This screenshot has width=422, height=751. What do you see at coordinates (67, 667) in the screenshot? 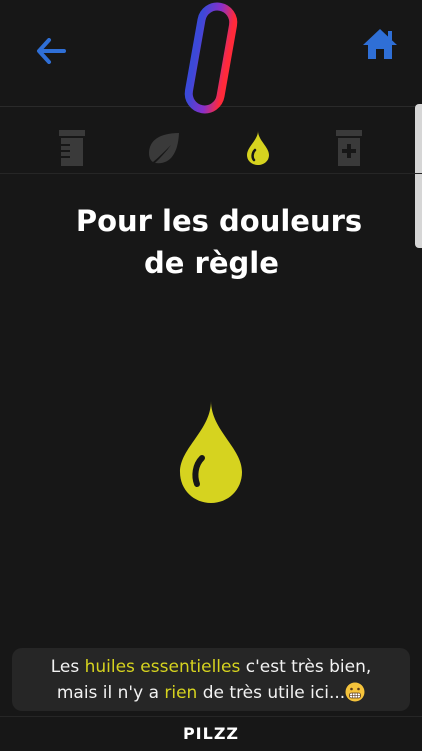
I see `message-text-1: Les` at bounding box center [67, 667].